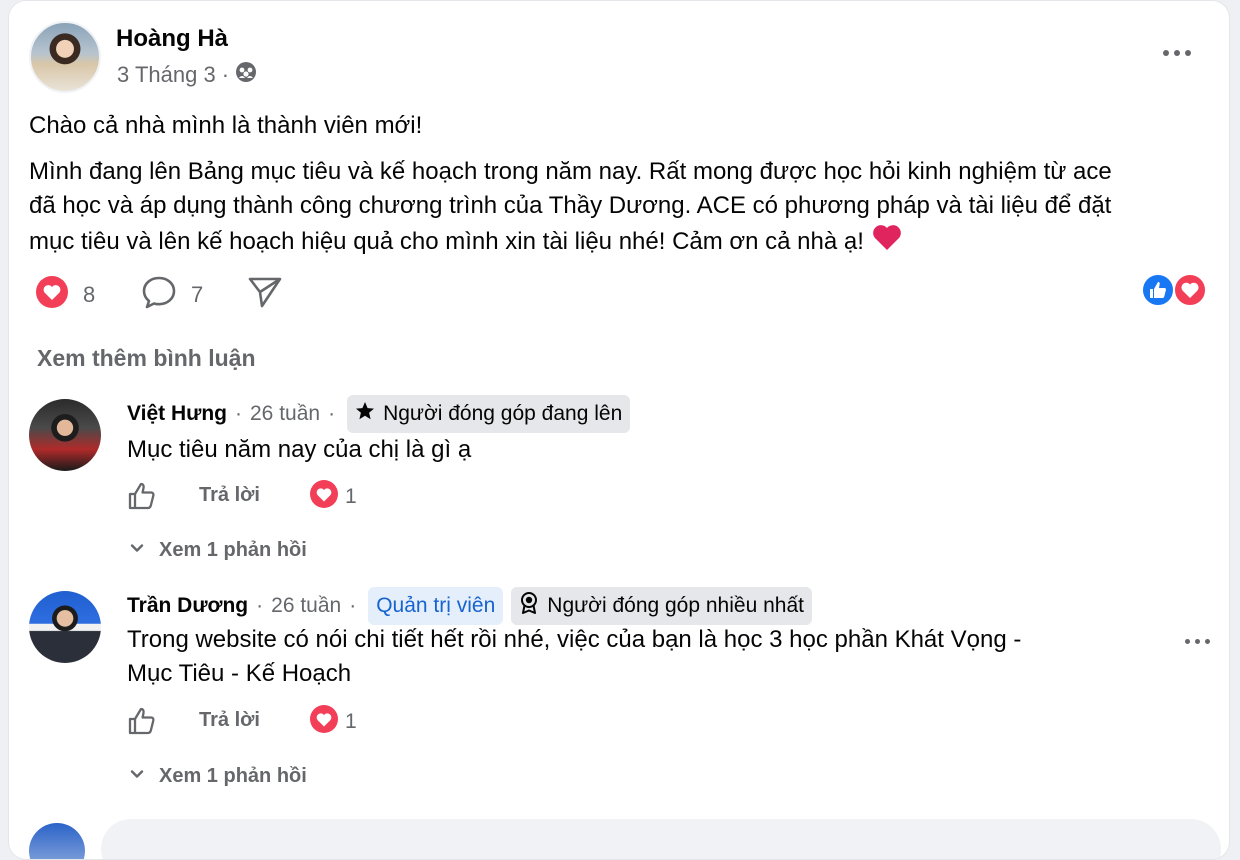  Describe the element at coordinates (436, 606) in the screenshot. I see `admin-badge: Quản trị viên` at that location.